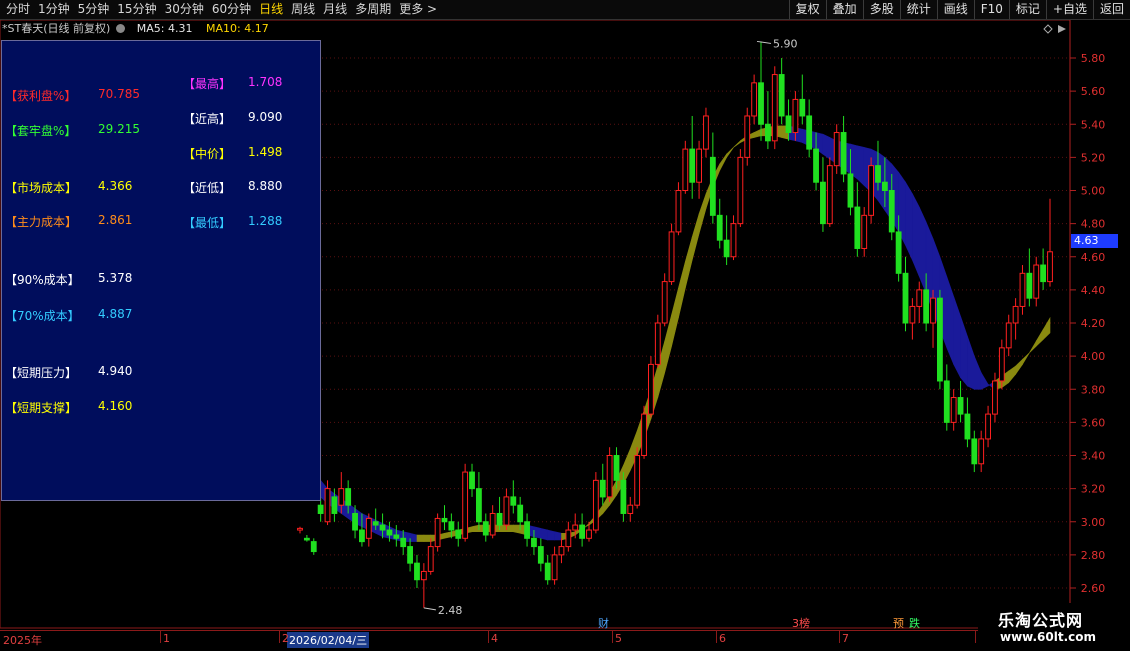  Describe the element at coordinates (136, 9) in the screenshot. I see `period-tab-3: 15分钟` at that location.